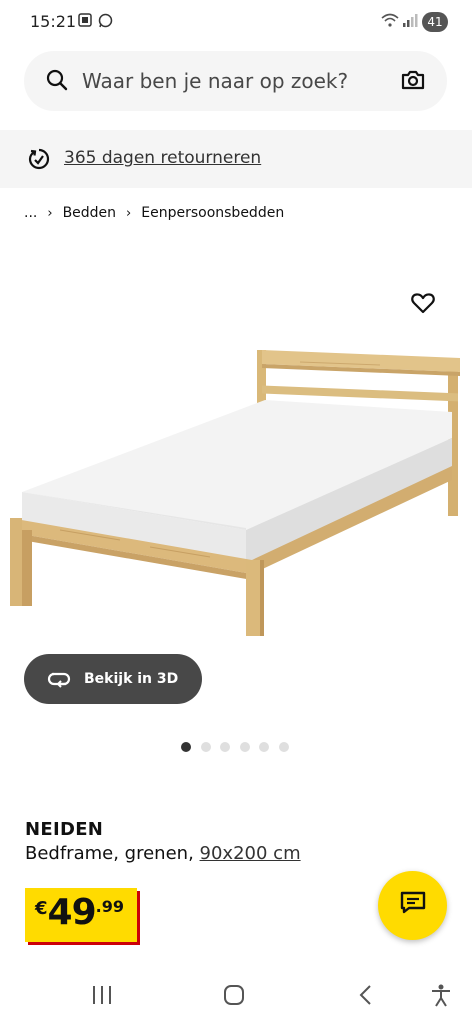 The width and height of the screenshot is (472, 1024). Describe the element at coordinates (102, 995) in the screenshot. I see `recent-apps-button` at that location.